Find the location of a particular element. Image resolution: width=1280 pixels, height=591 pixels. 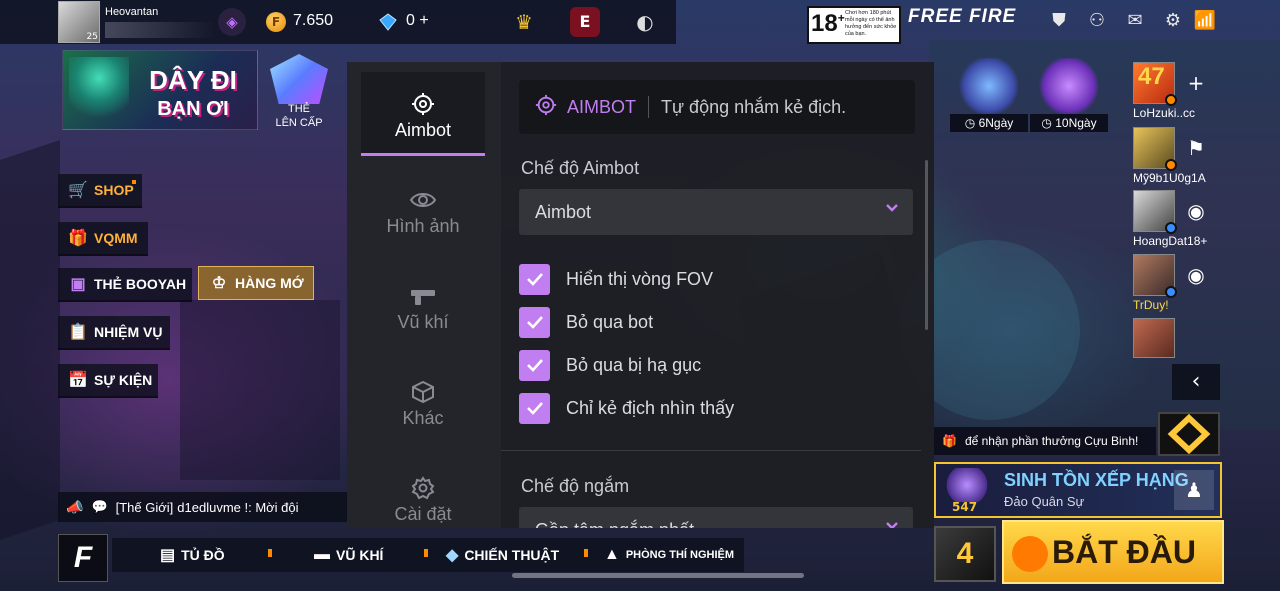

booyah-card-icon: ▣ is located at coordinates (78, 284).